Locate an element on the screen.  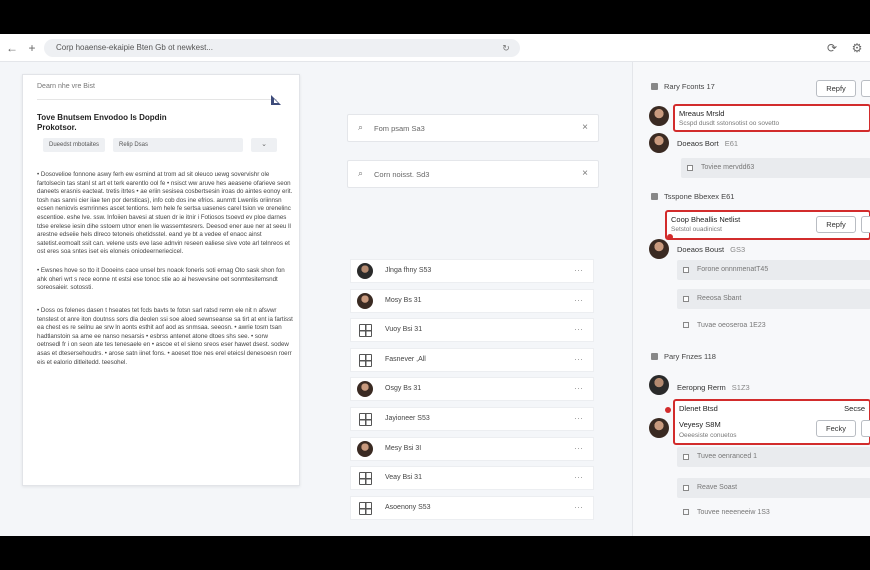
calendar-icon is located at coordinates (365, 419).